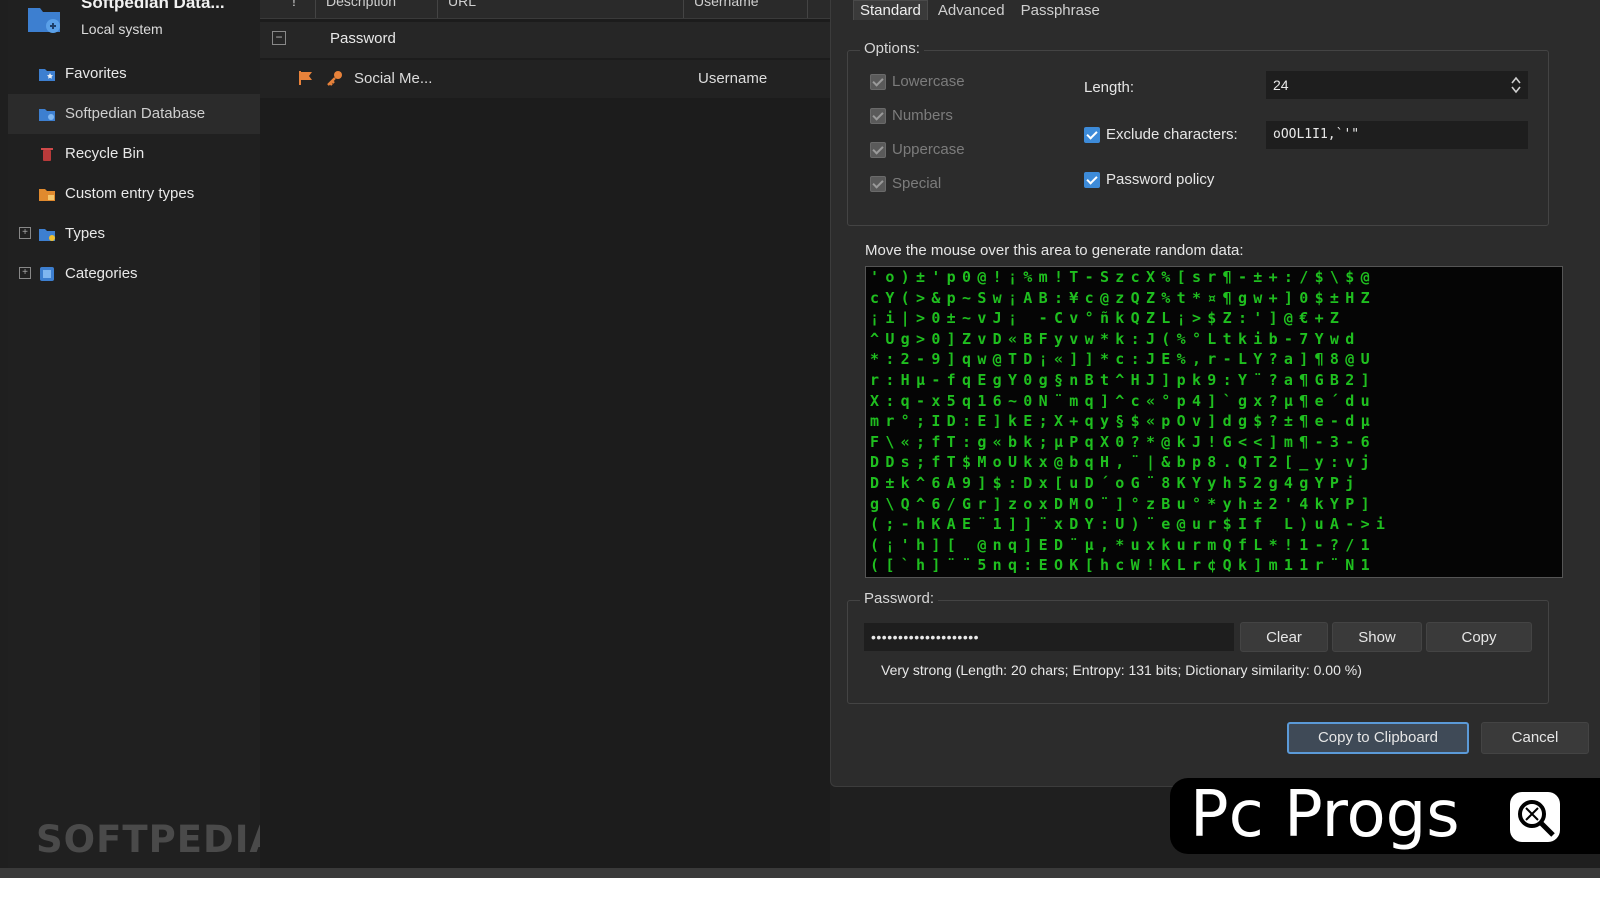 The height and width of the screenshot is (900, 1600). What do you see at coordinates (1378, 738) in the screenshot?
I see `copy-to-clipboard-button: Copy to Clipboard` at bounding box center [1378, 738].